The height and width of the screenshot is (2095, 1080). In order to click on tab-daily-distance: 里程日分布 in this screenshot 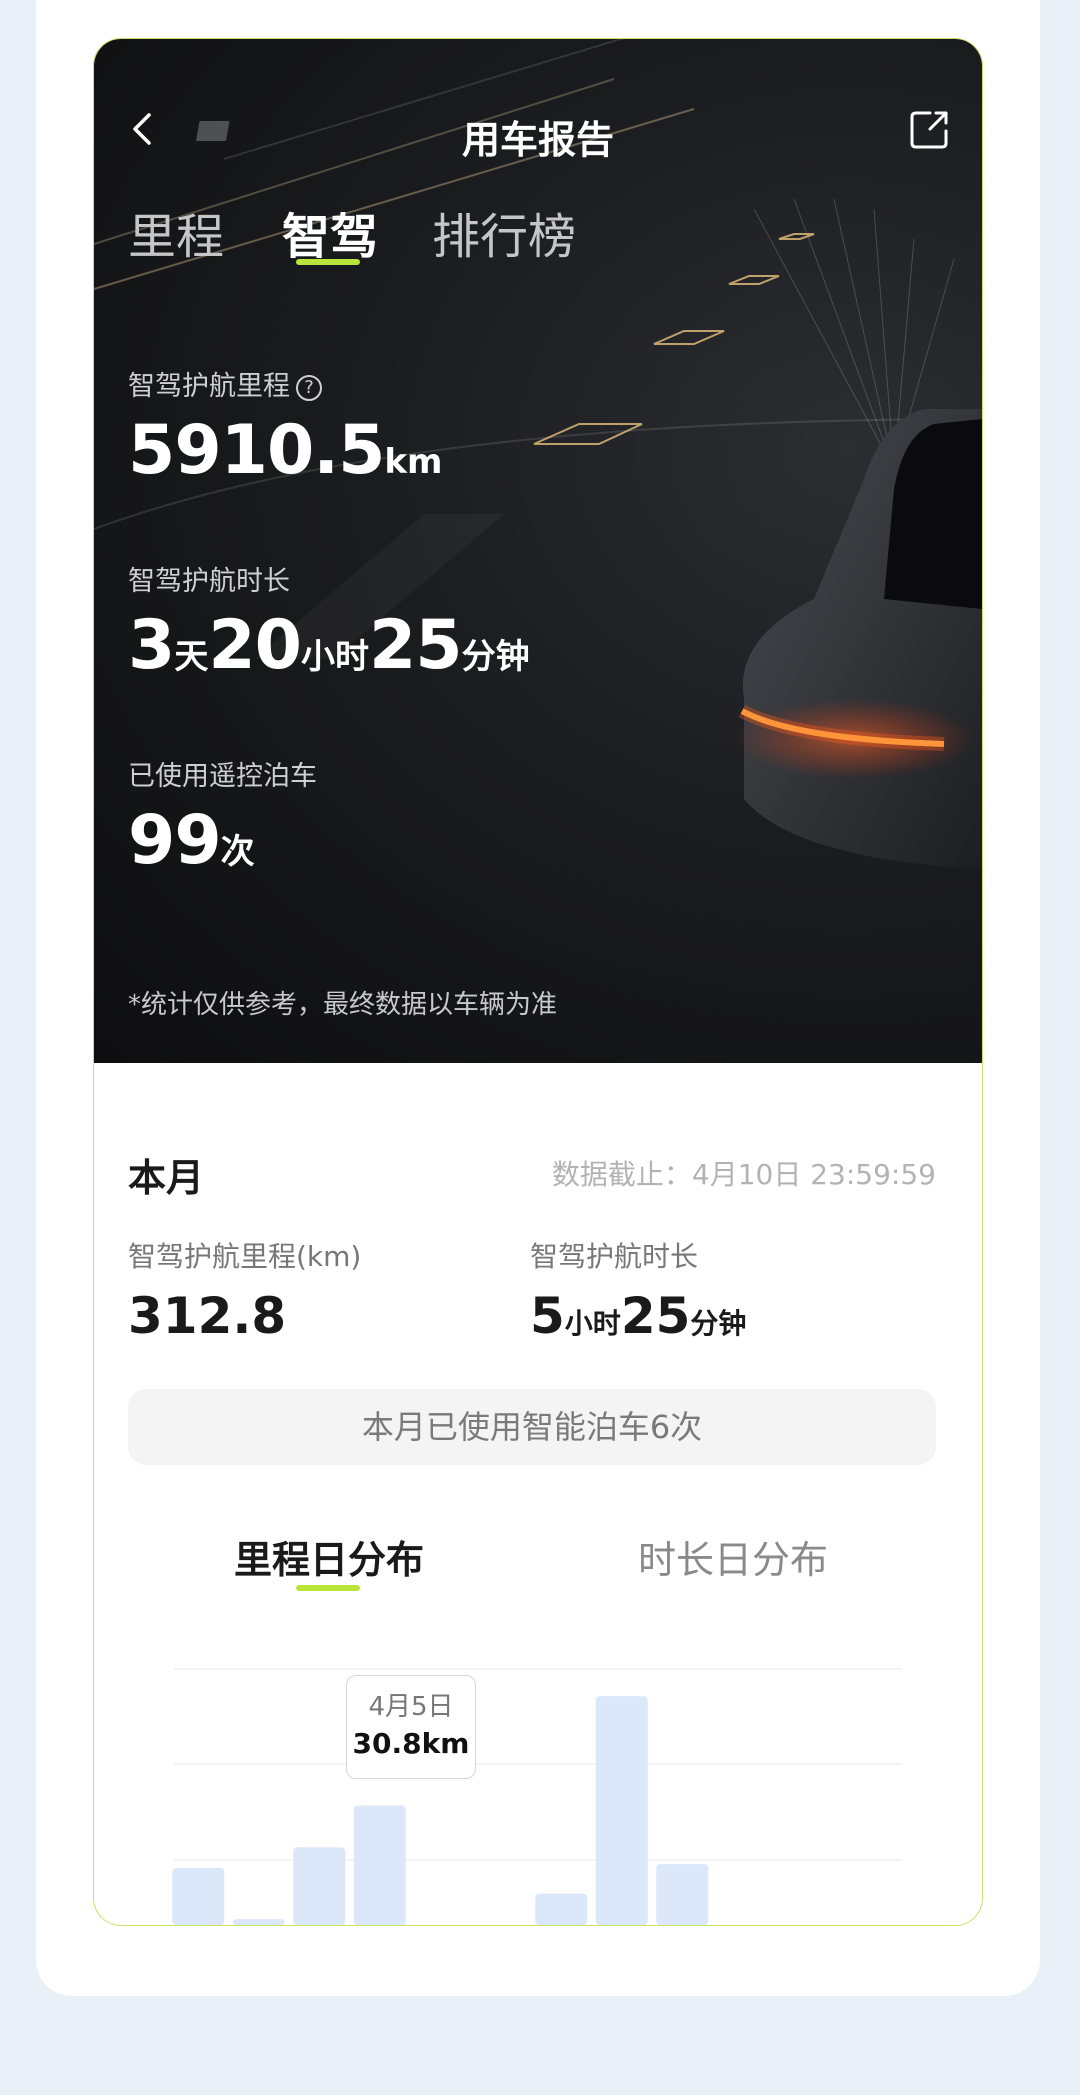, I will do `click(329, 1556)`.